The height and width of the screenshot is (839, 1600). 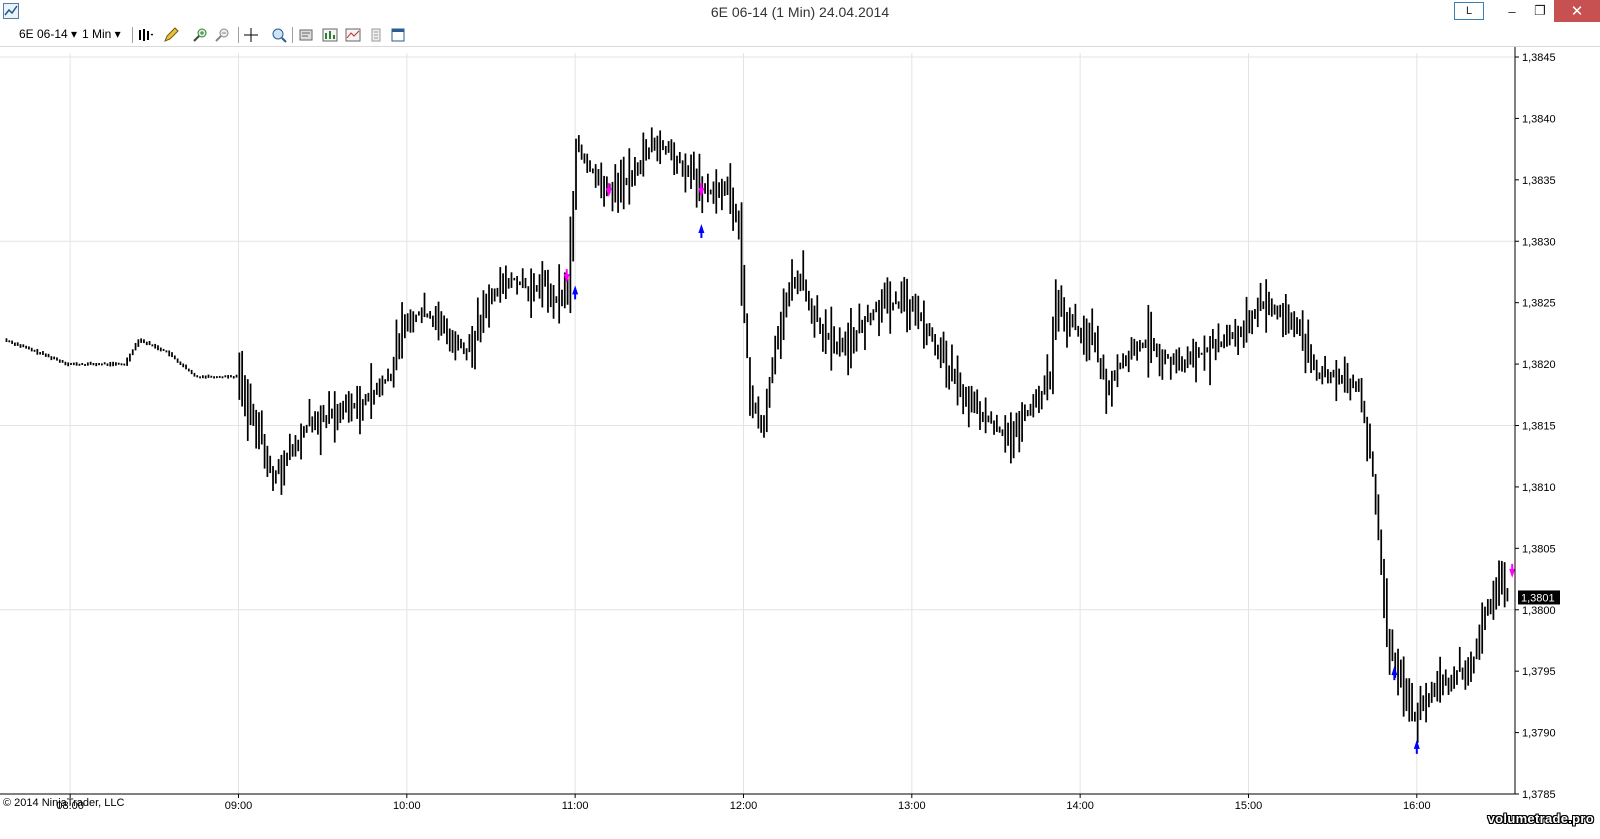 What do you see at coordinates (306, 35) in the screenshot?
I see `properties-icon` at bounding box center [306, 35].